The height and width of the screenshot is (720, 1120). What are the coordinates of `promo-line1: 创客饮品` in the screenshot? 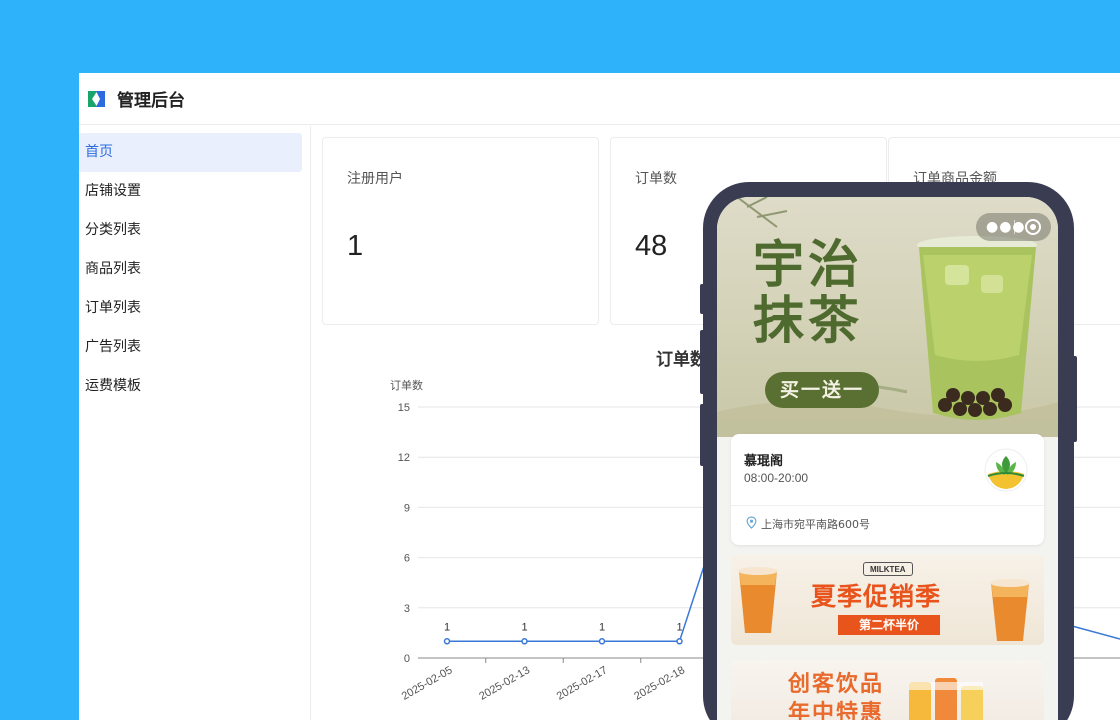 It's located at (836, 684).